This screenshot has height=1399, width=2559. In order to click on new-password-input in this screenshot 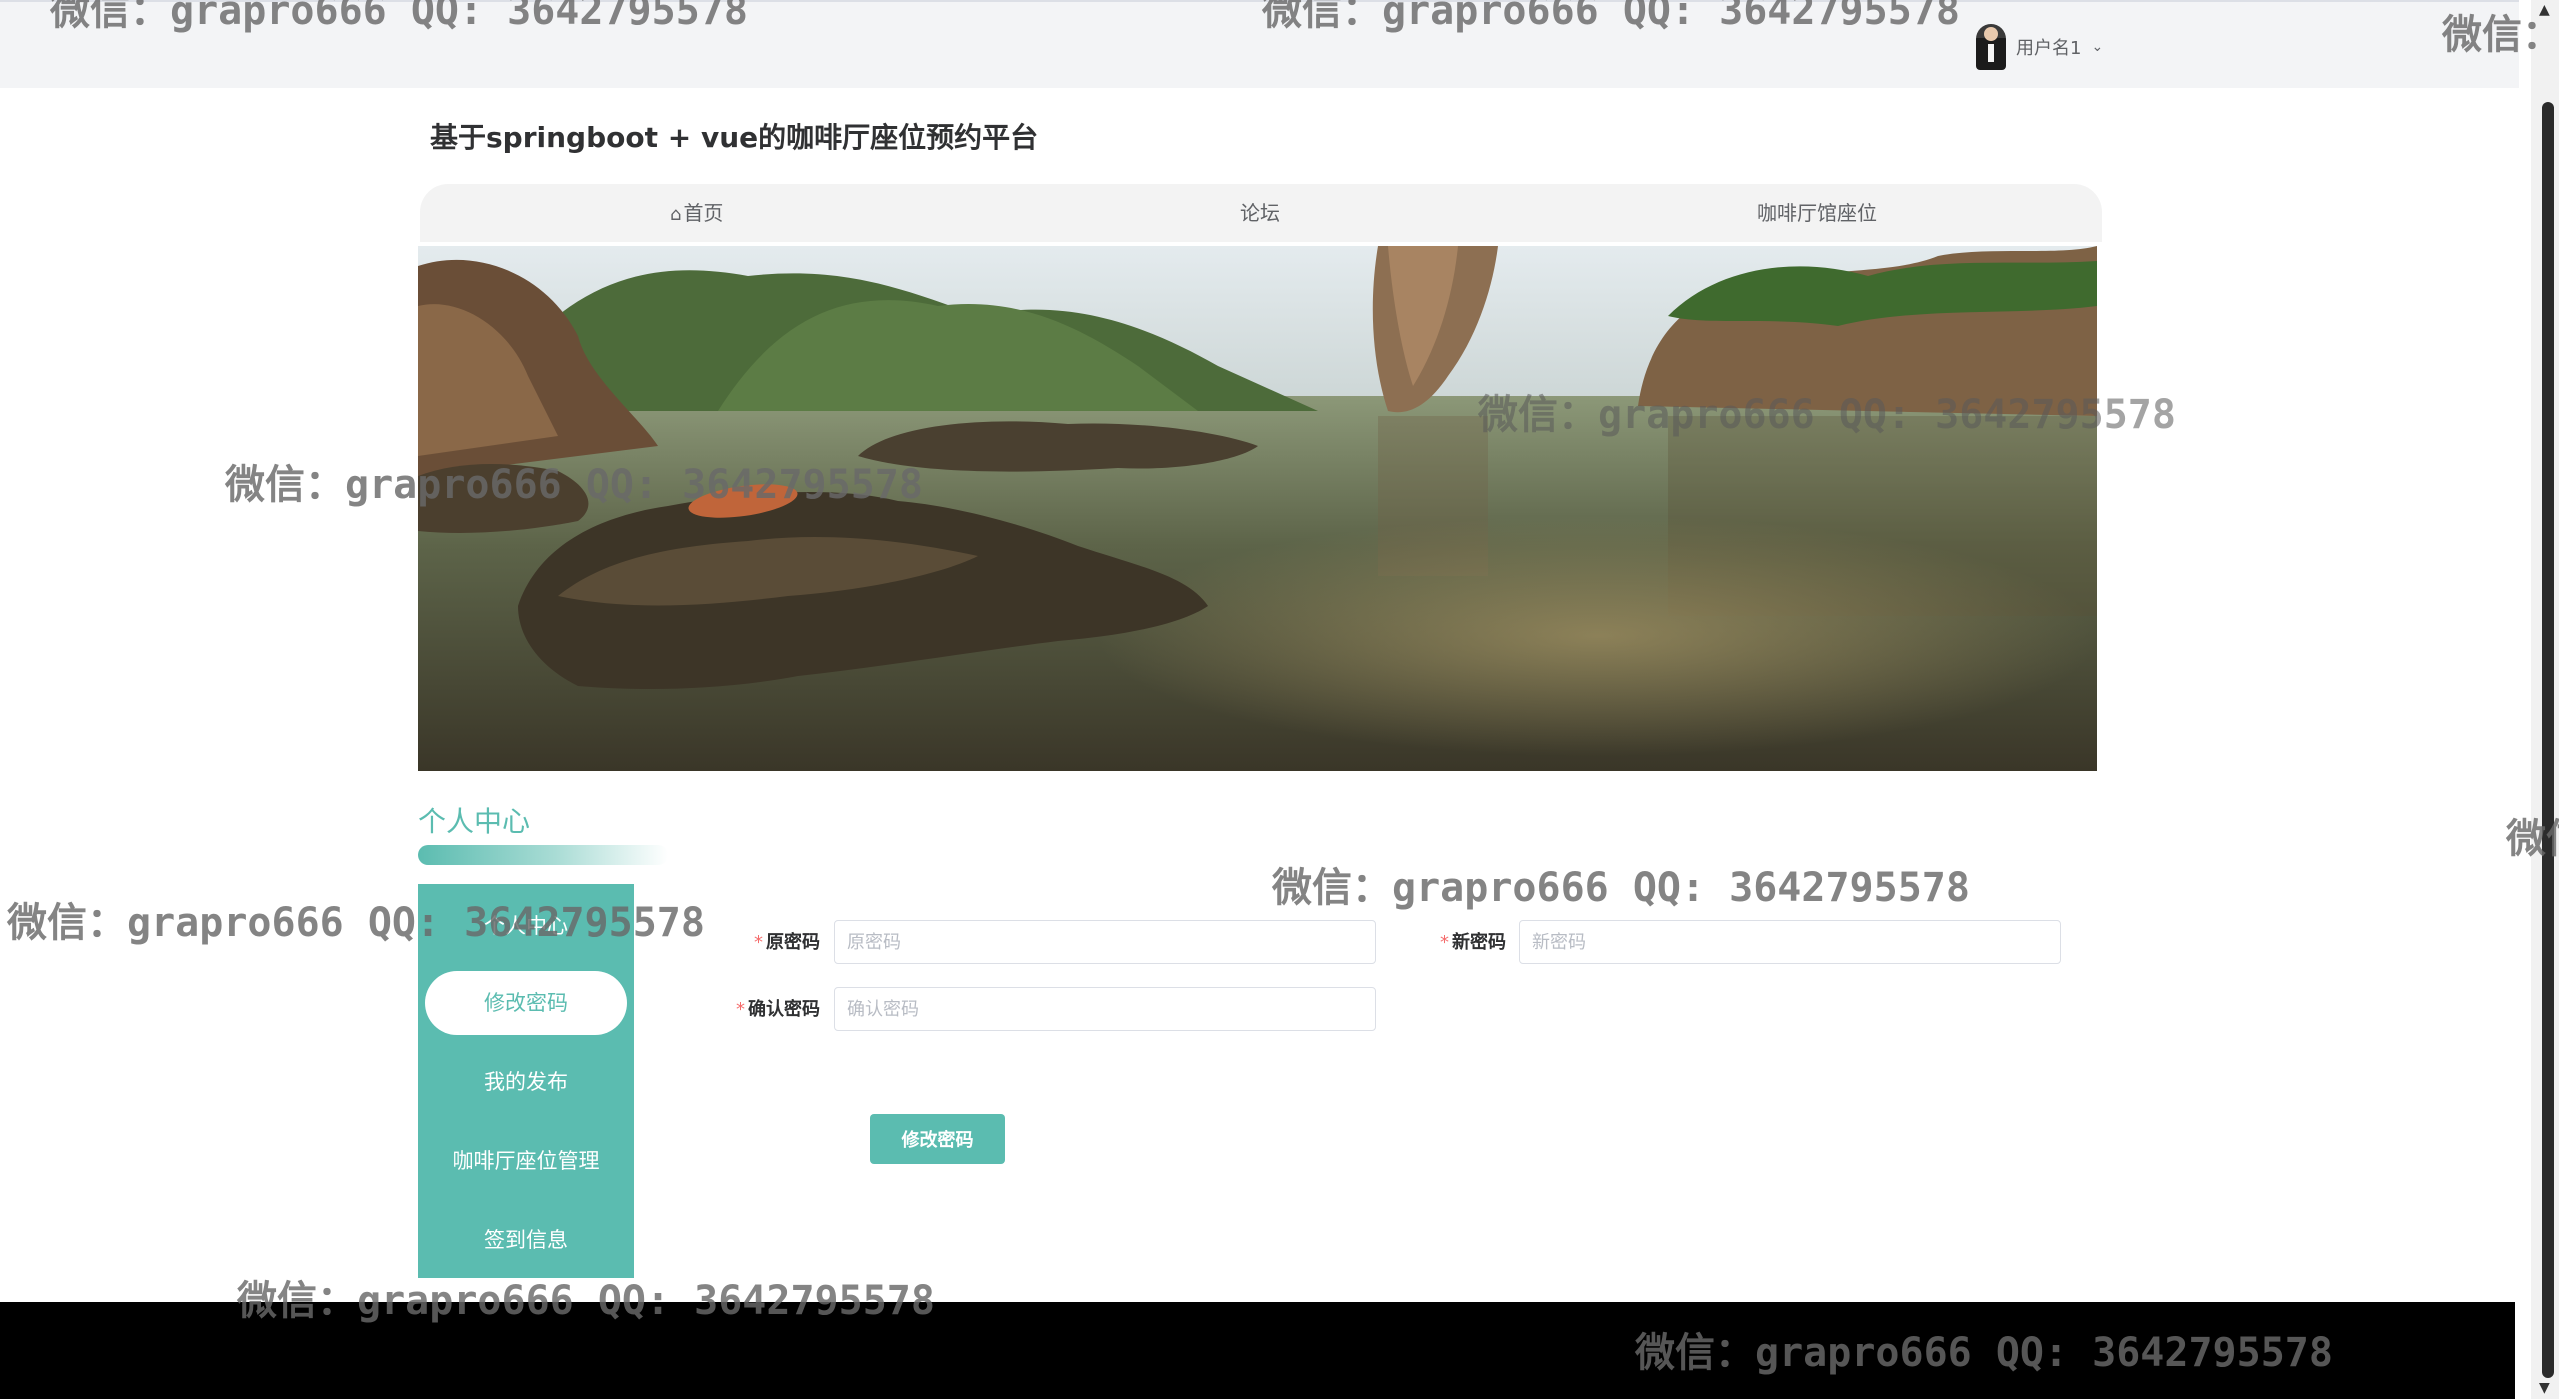, I will do `click(1790, 942)`.